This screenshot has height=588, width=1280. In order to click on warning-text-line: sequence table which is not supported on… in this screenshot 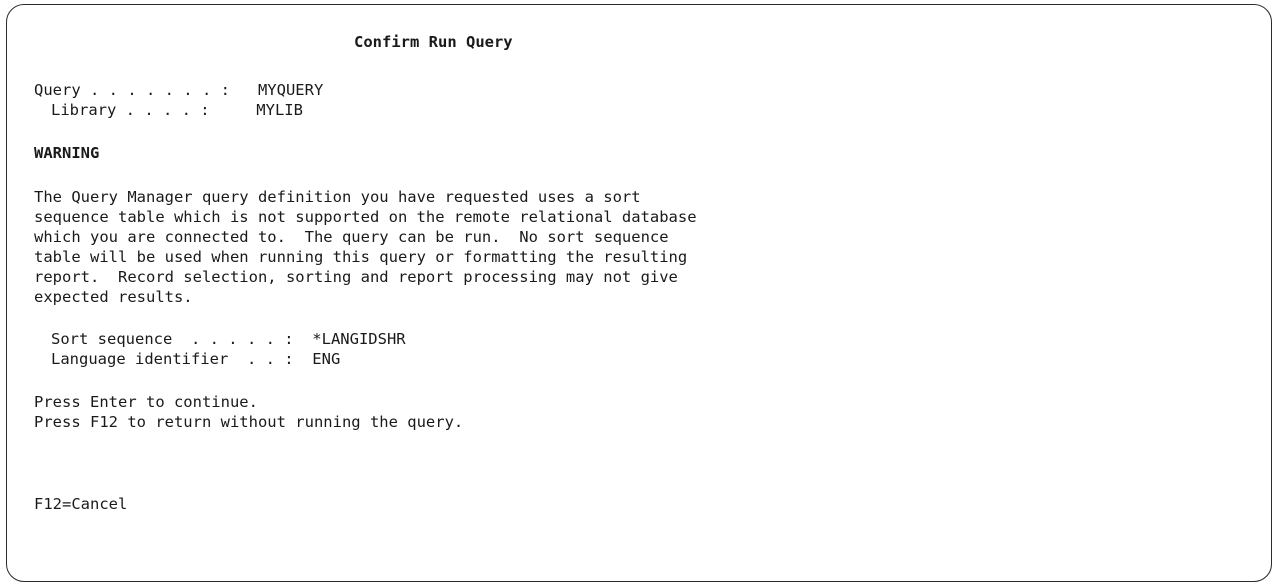, I will do `click(365, 217)`.